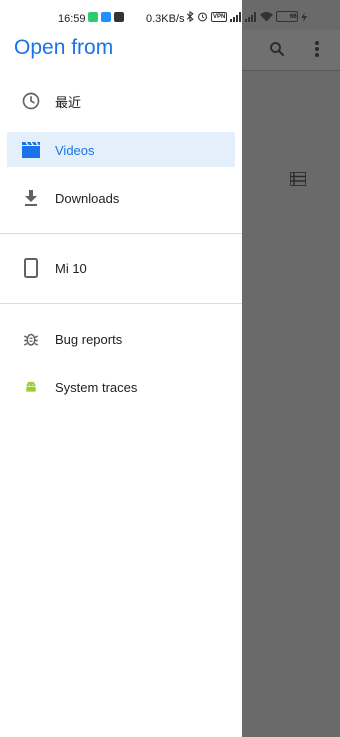 The height and width of the screenshot is (737, 340). What do you see at coordinates (304, 16) in the screenshot?
I see `charging-icon` at bounding box center [304, 16].